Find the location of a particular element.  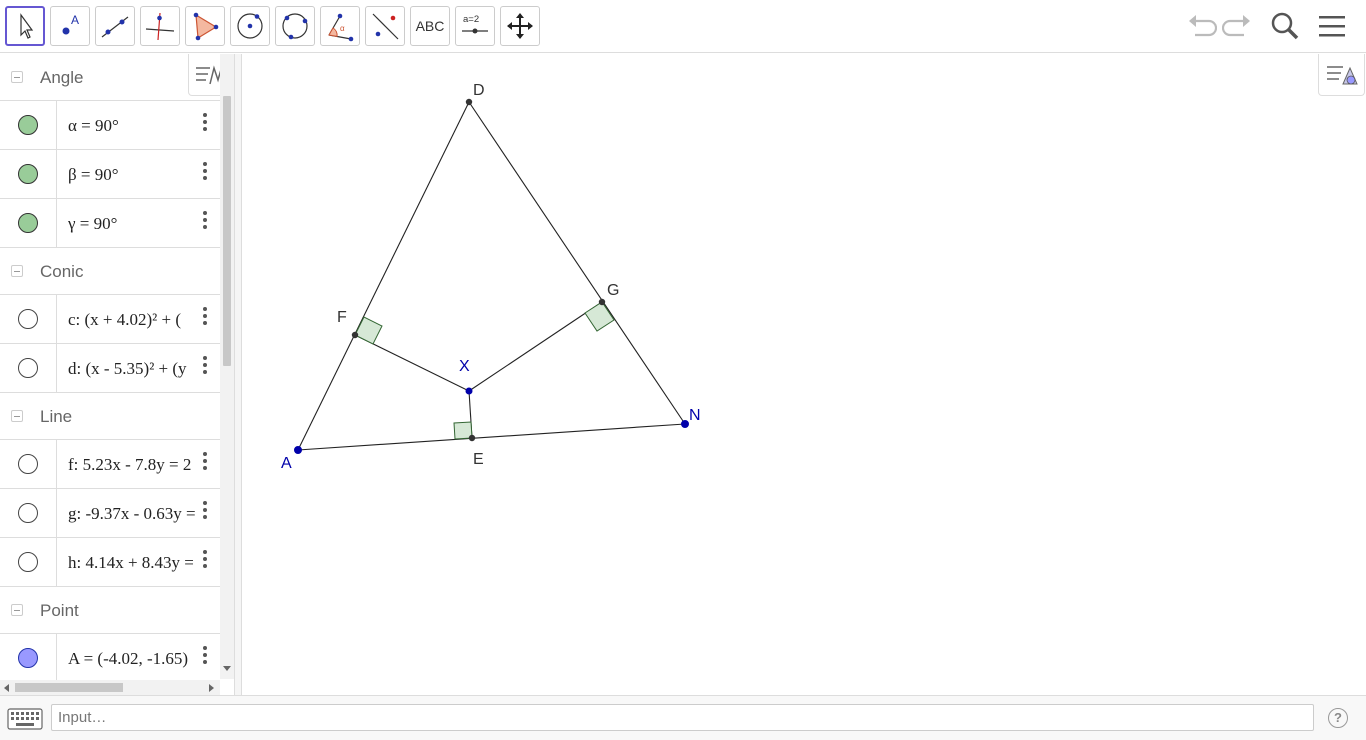

text-tool-button: ABC is located at coordinates (430, 26).